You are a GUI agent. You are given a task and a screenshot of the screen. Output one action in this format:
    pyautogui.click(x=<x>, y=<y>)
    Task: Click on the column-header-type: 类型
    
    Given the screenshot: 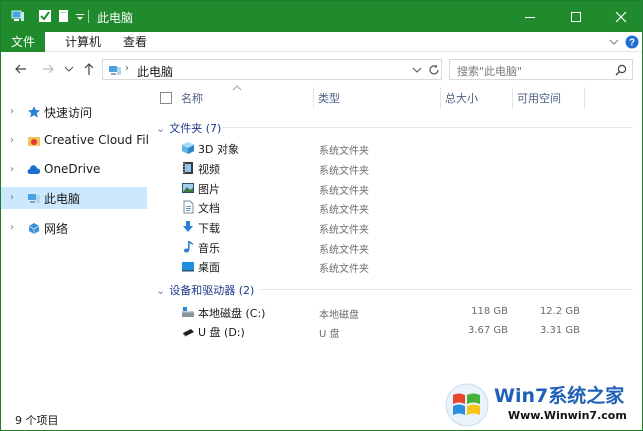 What is the action you would take?
    pyautogui.click(x=329, y=98)
    